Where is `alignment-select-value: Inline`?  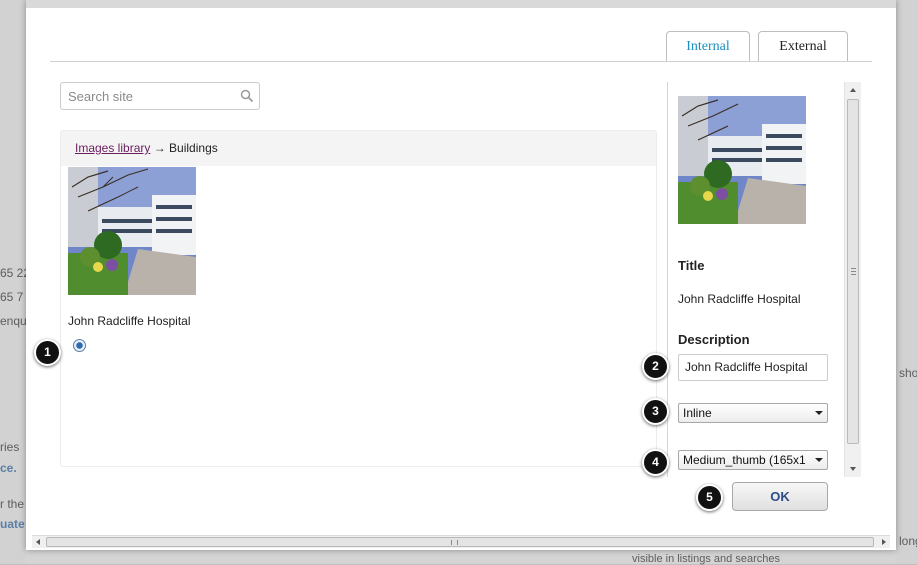
alignment-select-value: Inline is located at coordinates (697, 413).